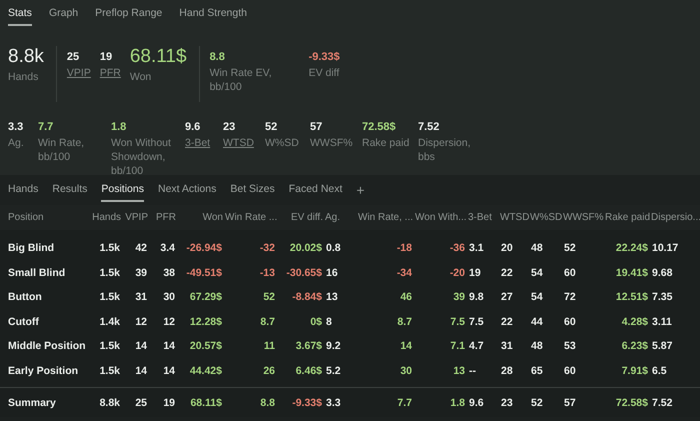 The width and height of the screenshot is (700, 421). Describe the element at coordinates (244, 143) in the screenshot. I see `stat-link: WTSD` at that location.